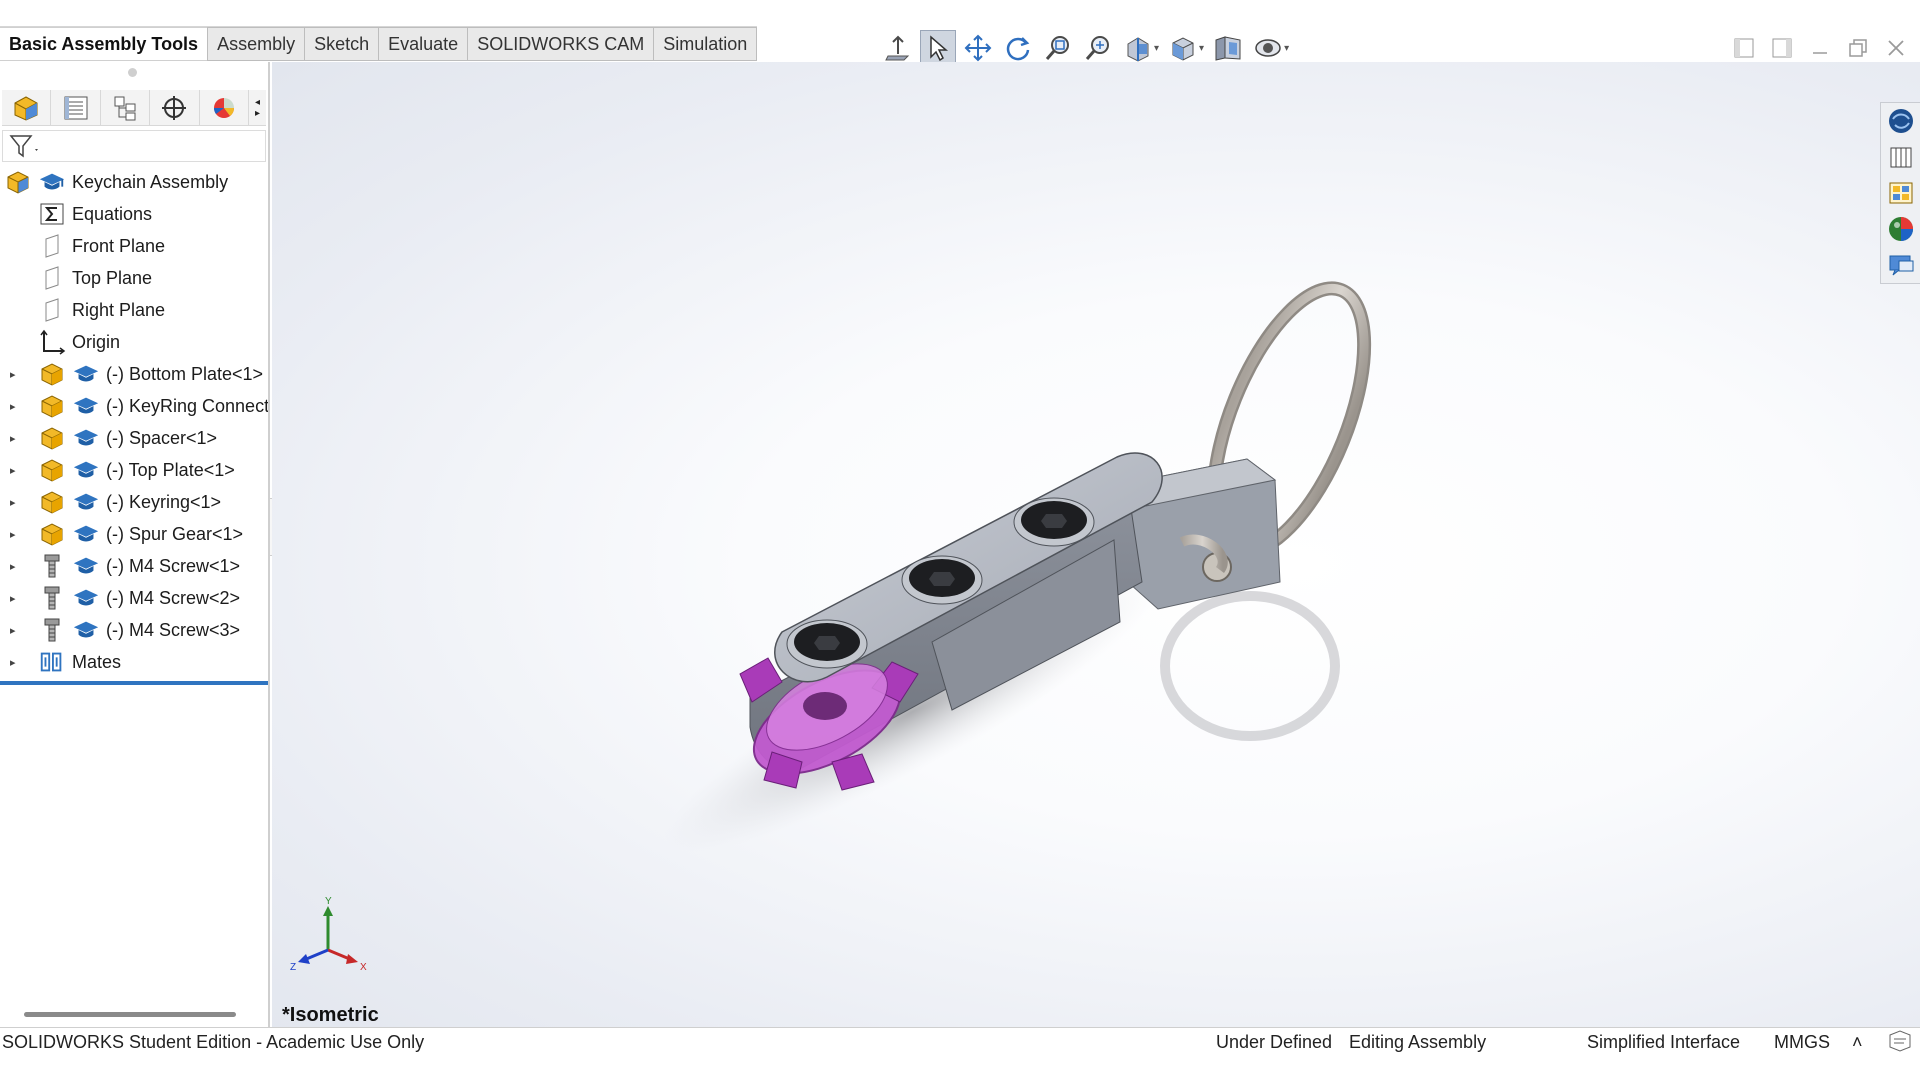 The height and width of the screenshot is (1080, 1920). I want to click on tab-solidworks-cam: SOLIDWORKS CAM, so click(561, 44).